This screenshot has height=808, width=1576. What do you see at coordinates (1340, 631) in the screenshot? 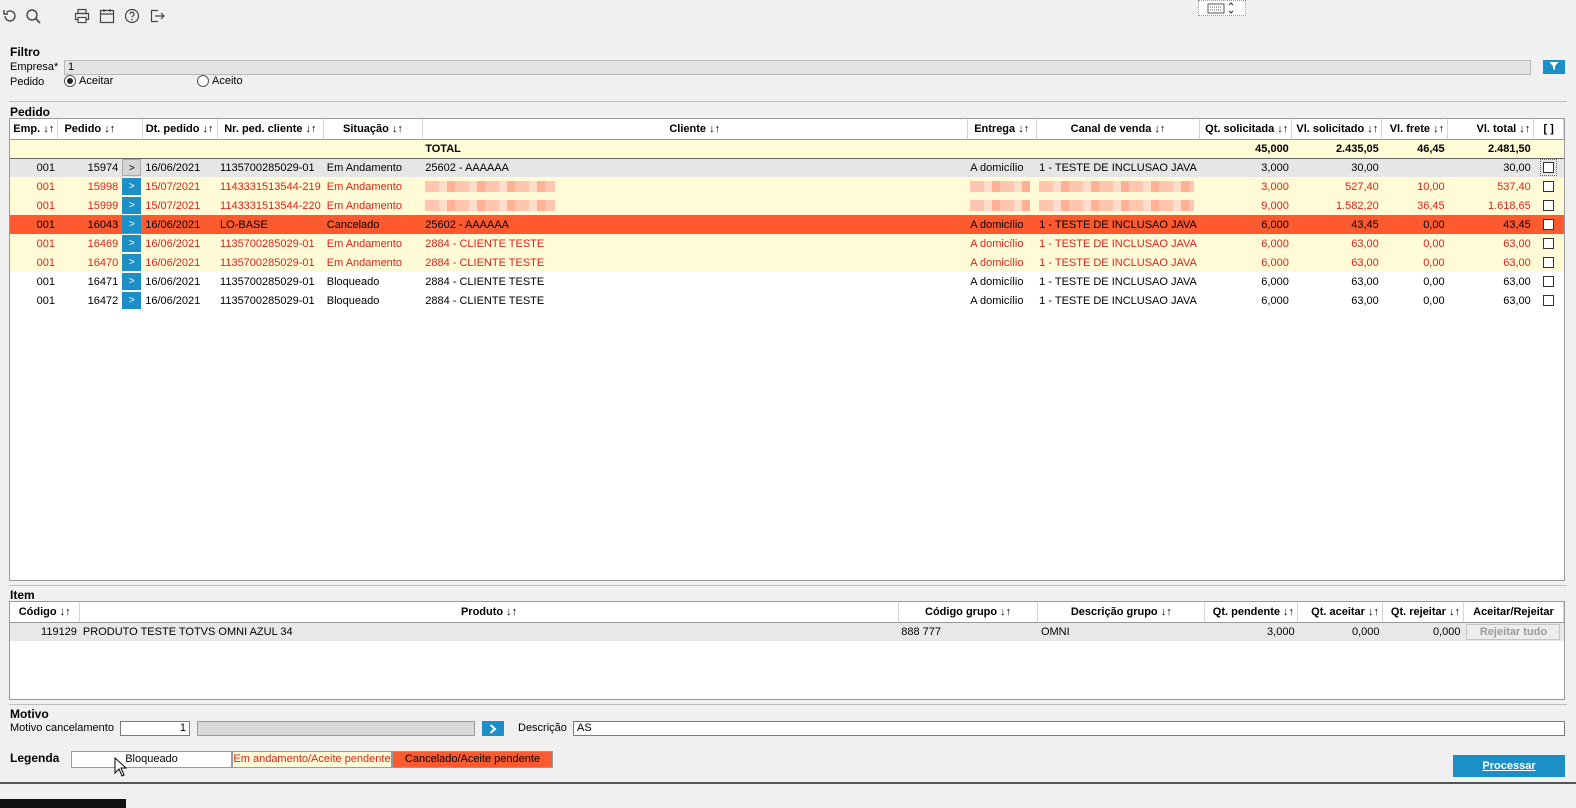
I see `item-qt-aceitar: 0,000` at bounding box center [1340, 631].